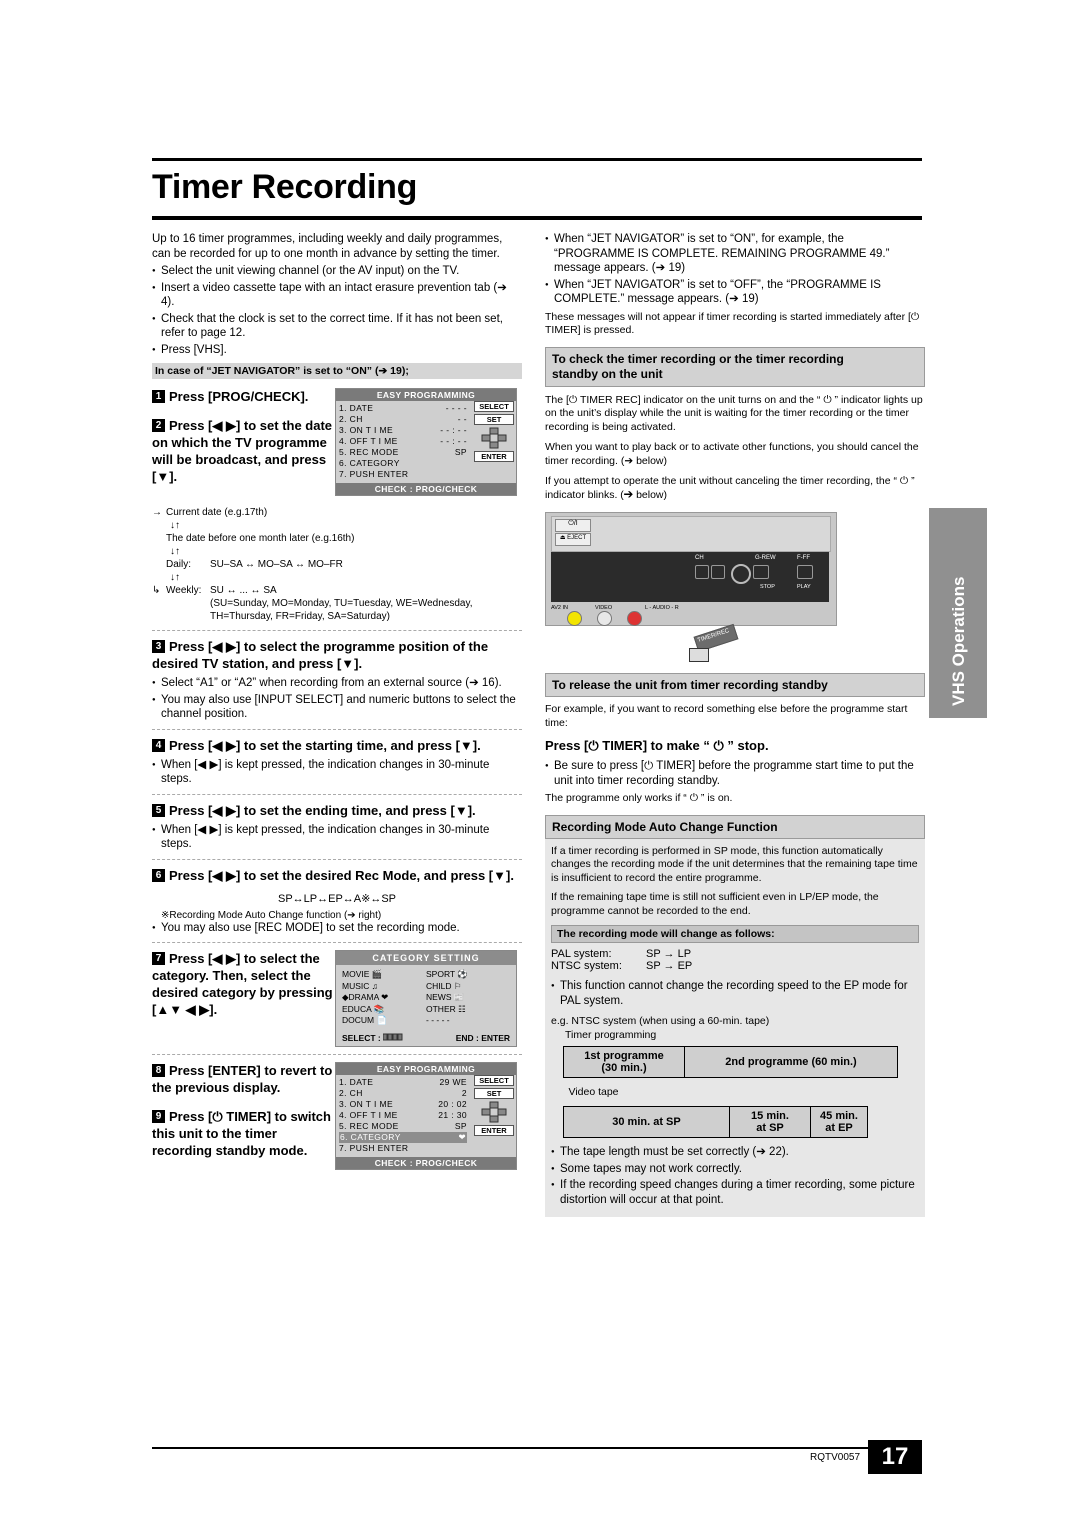 Image resolution: width=1080 pixels, height=1528 pixels. Describe the element at coordinates (158, 1070) in the screenshot. I see `step-8-number: 8` at that location.